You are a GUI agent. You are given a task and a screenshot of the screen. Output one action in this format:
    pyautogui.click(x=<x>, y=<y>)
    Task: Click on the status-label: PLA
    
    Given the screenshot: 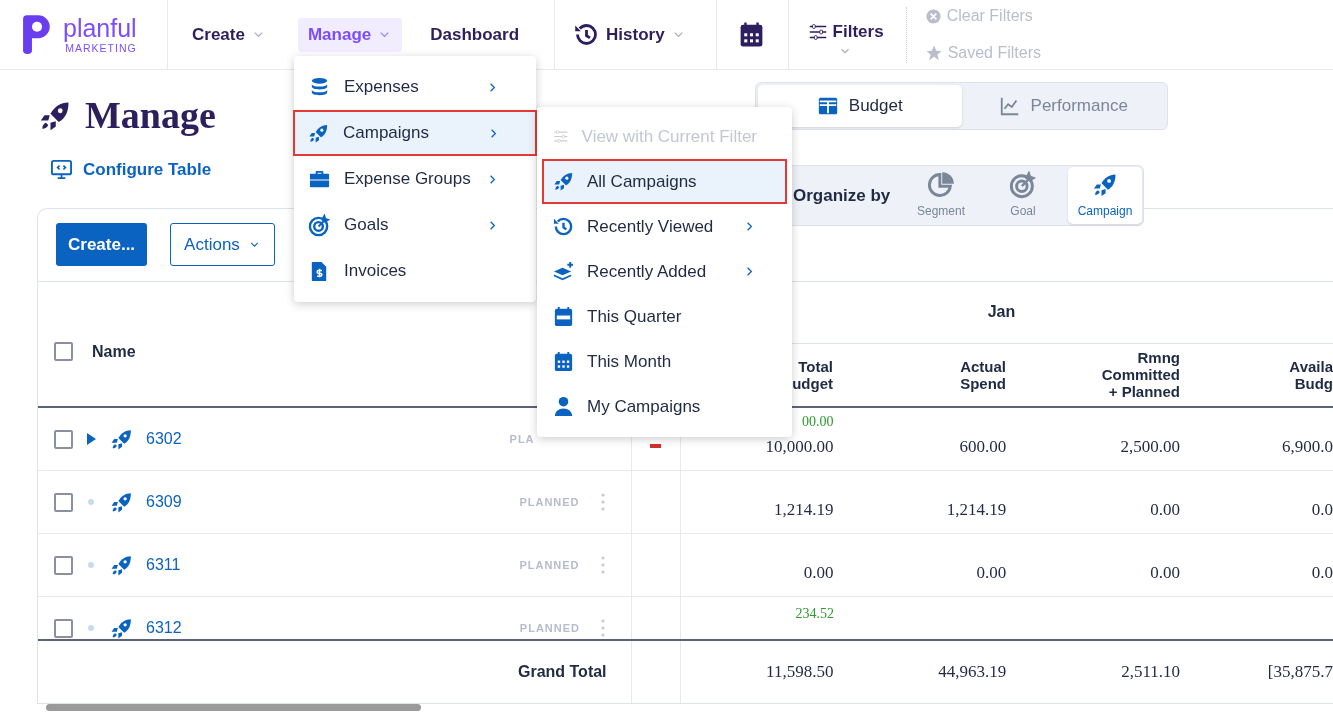 What is the action you would take?
    pyautogui.click(x=522, y=439)
    